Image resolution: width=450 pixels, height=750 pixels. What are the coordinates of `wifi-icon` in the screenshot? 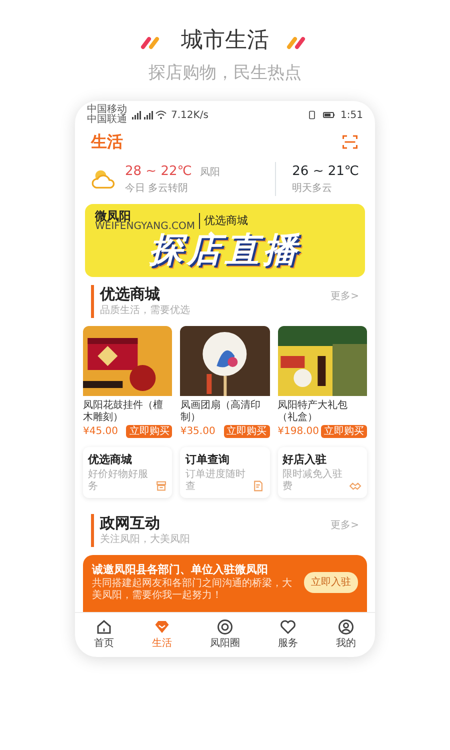 It's located at (161, 115).